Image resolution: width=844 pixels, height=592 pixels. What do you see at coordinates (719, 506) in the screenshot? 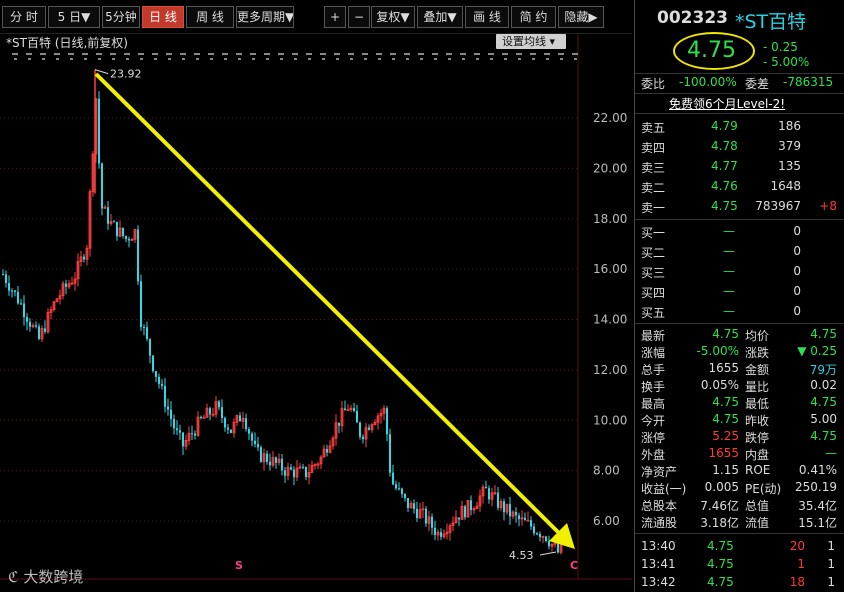
I see `stat-value: 7.46亿` at bounding box center [719, 506].